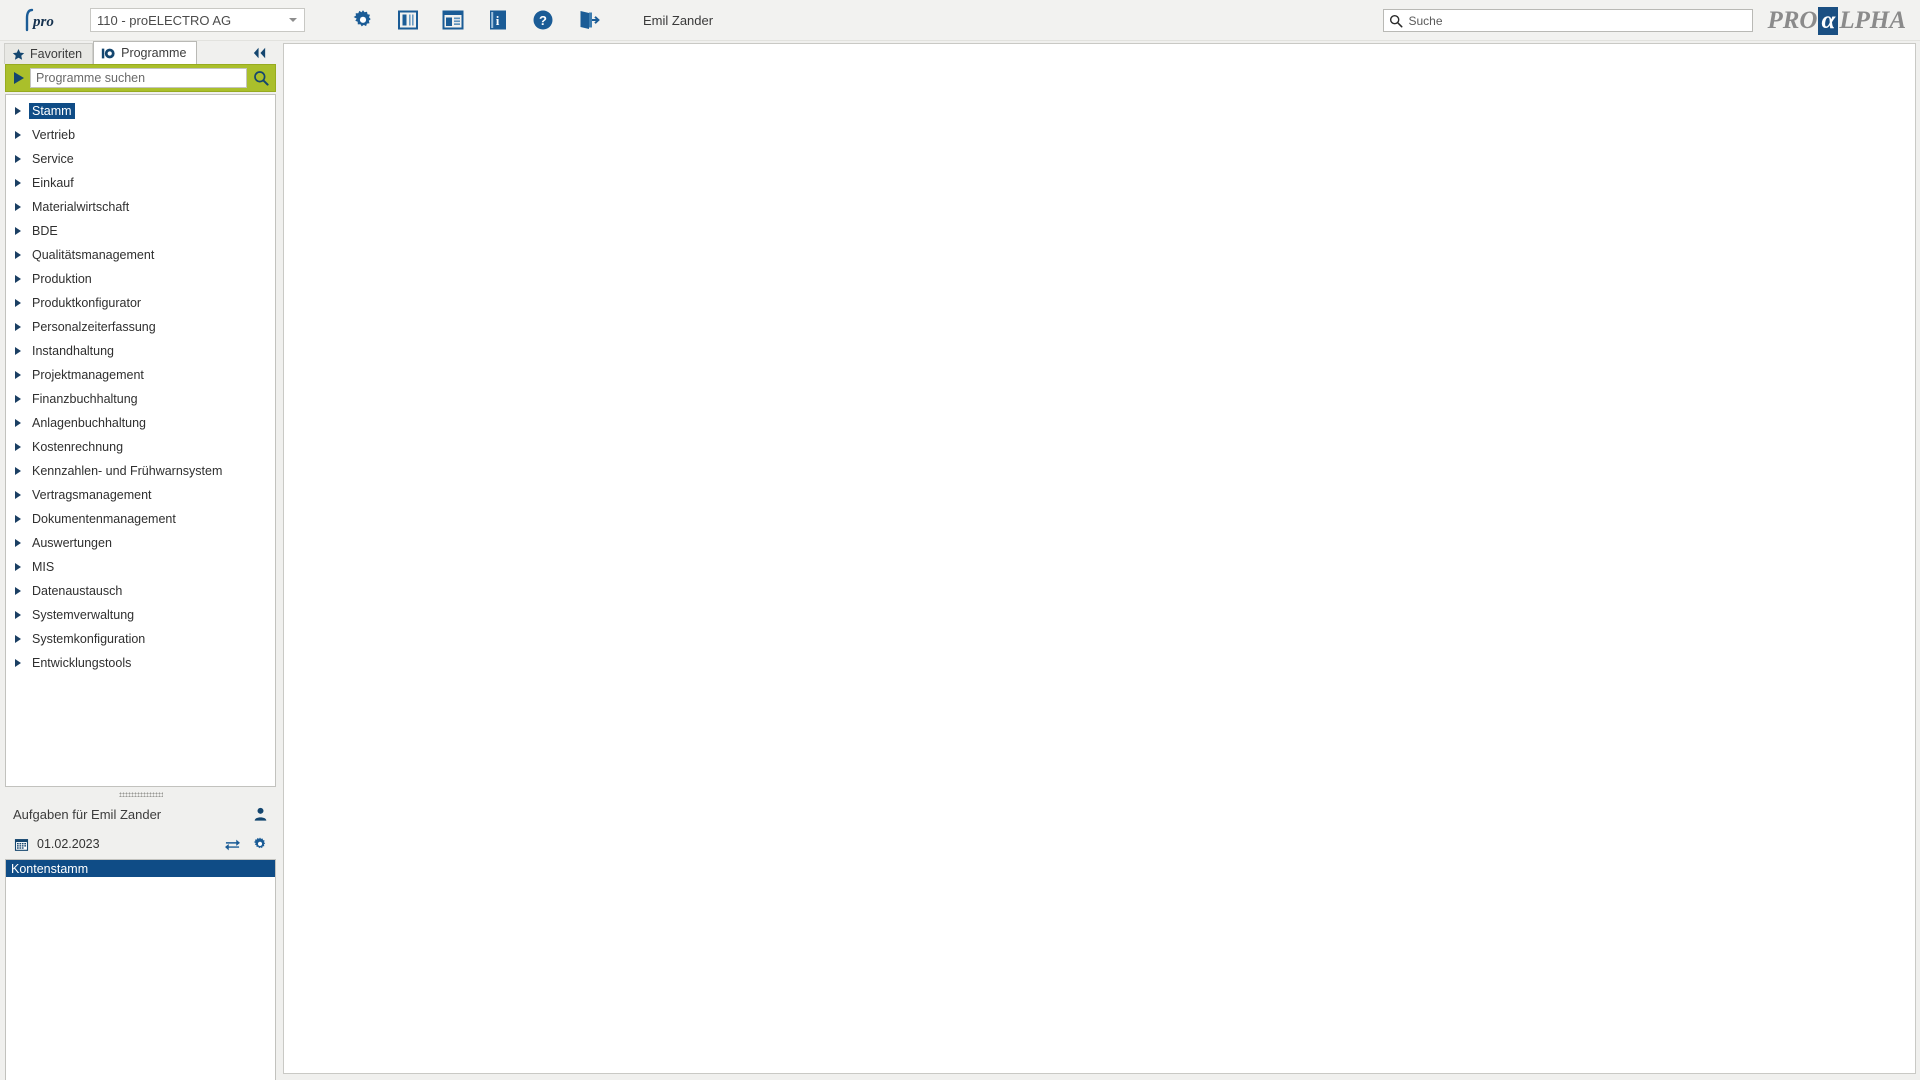 This screenshot has width=1920, height=1080. I want to click on task-row: Kontenstamm, so click(140, 868).